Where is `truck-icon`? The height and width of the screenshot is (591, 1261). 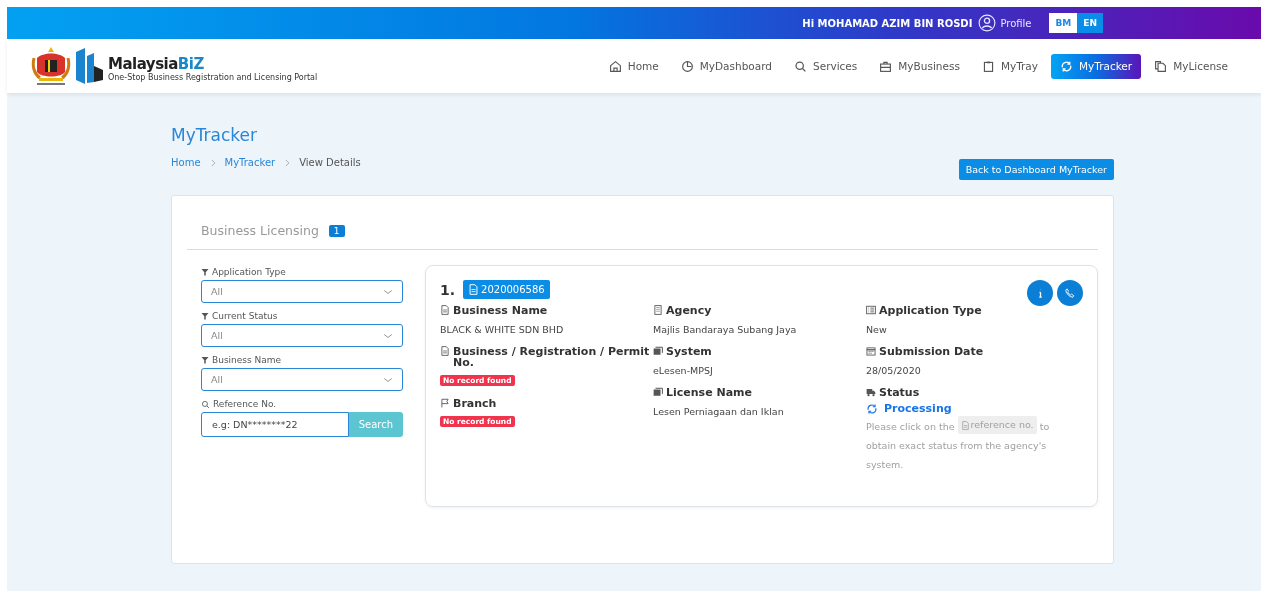
truck-icon is located at coordinates (871, 392).